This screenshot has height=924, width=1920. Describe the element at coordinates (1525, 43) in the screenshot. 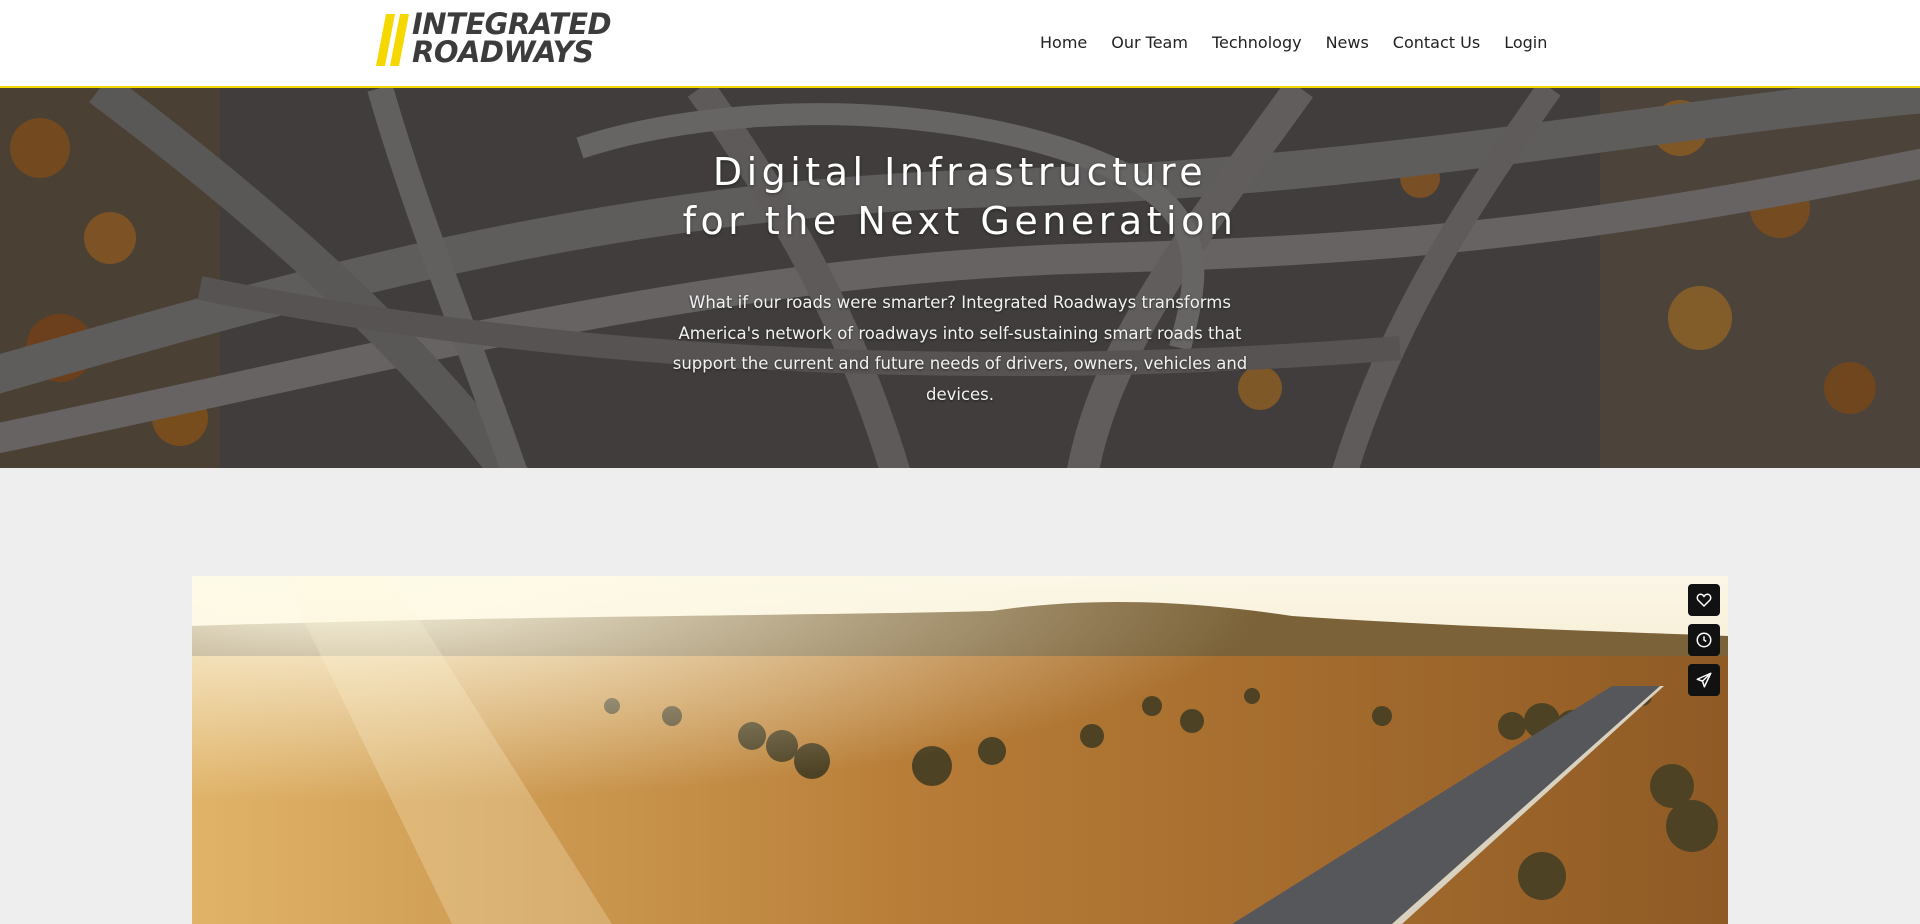

I see `nav-login: Login` at that location.